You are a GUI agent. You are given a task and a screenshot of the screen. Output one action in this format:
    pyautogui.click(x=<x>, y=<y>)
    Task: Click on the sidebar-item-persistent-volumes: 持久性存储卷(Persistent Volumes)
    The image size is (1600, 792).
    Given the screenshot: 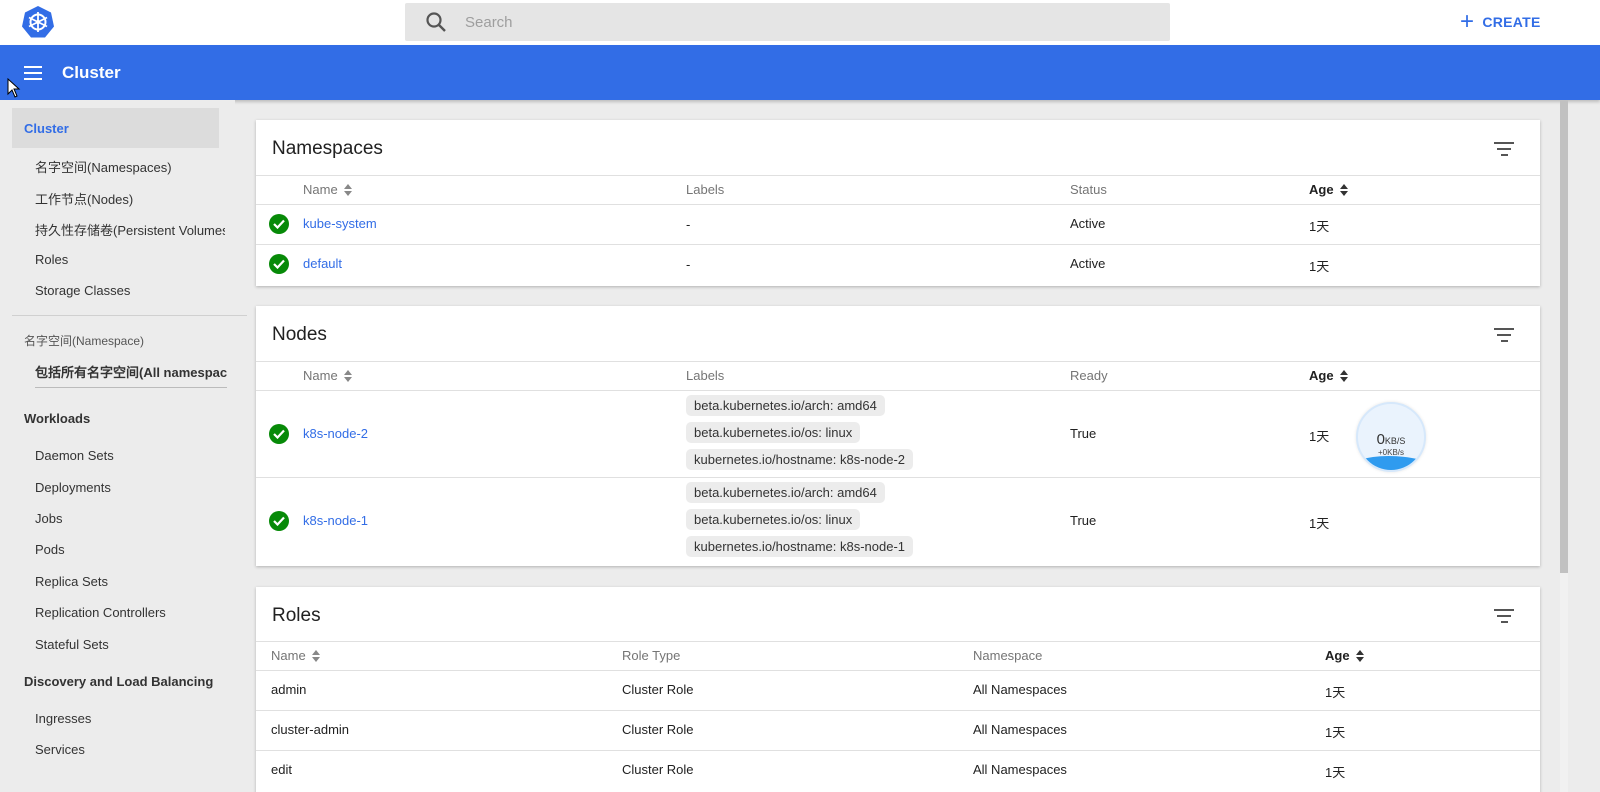 What is the action you would take?
    pyautogui.click(x=130, y=229)
    